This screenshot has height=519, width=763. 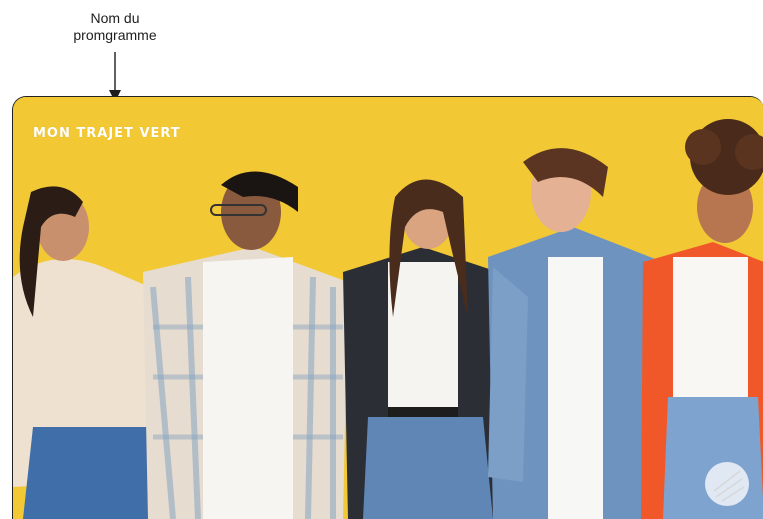 I want to click on annotation-line-1: Nom du, so click(x=115, y=18).